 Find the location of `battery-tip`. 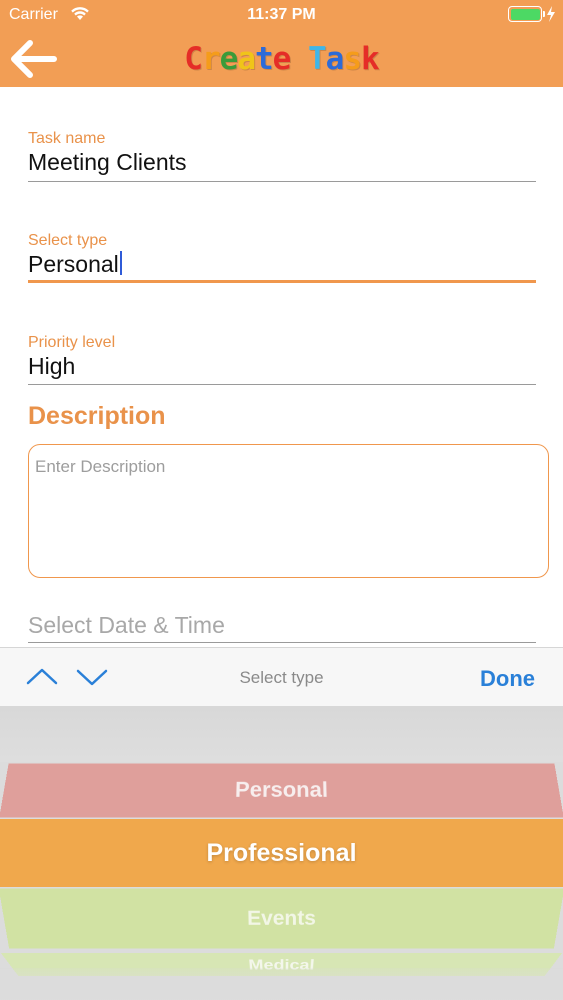

battery-tip is located at coordinates (544, 14).